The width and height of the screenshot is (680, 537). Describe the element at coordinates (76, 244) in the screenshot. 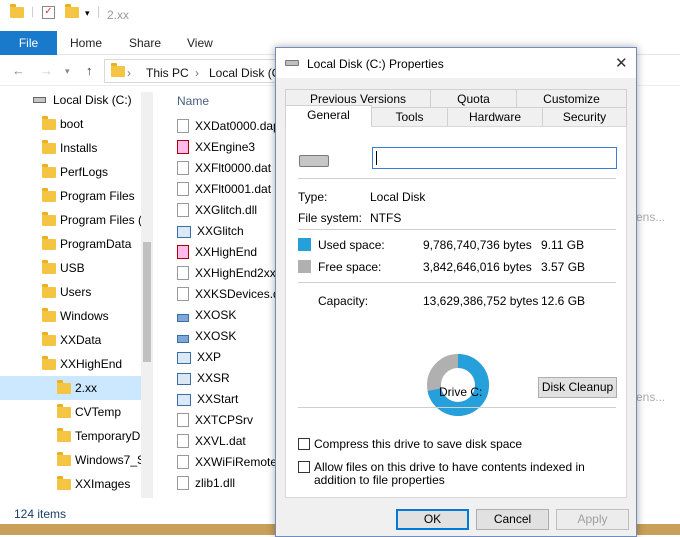

I see `sidebar-item: ProgramData` at that location.